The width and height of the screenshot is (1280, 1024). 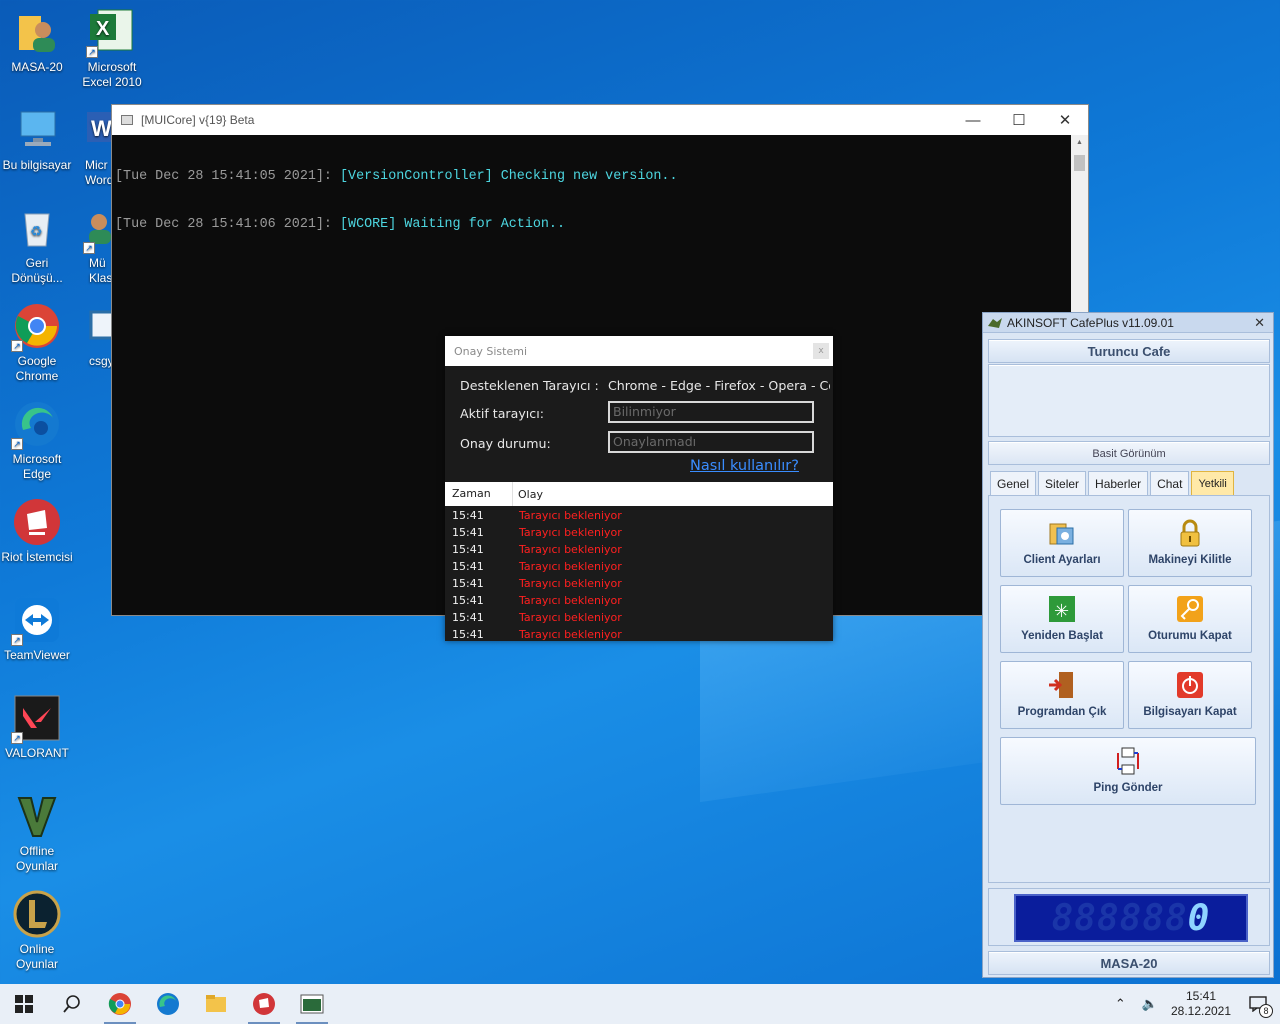 What do you see at coordinates (639, 351) in the screenshot?
I see `onay-titlebar: Onay Sistemi x` at bounding box center [639, 351].